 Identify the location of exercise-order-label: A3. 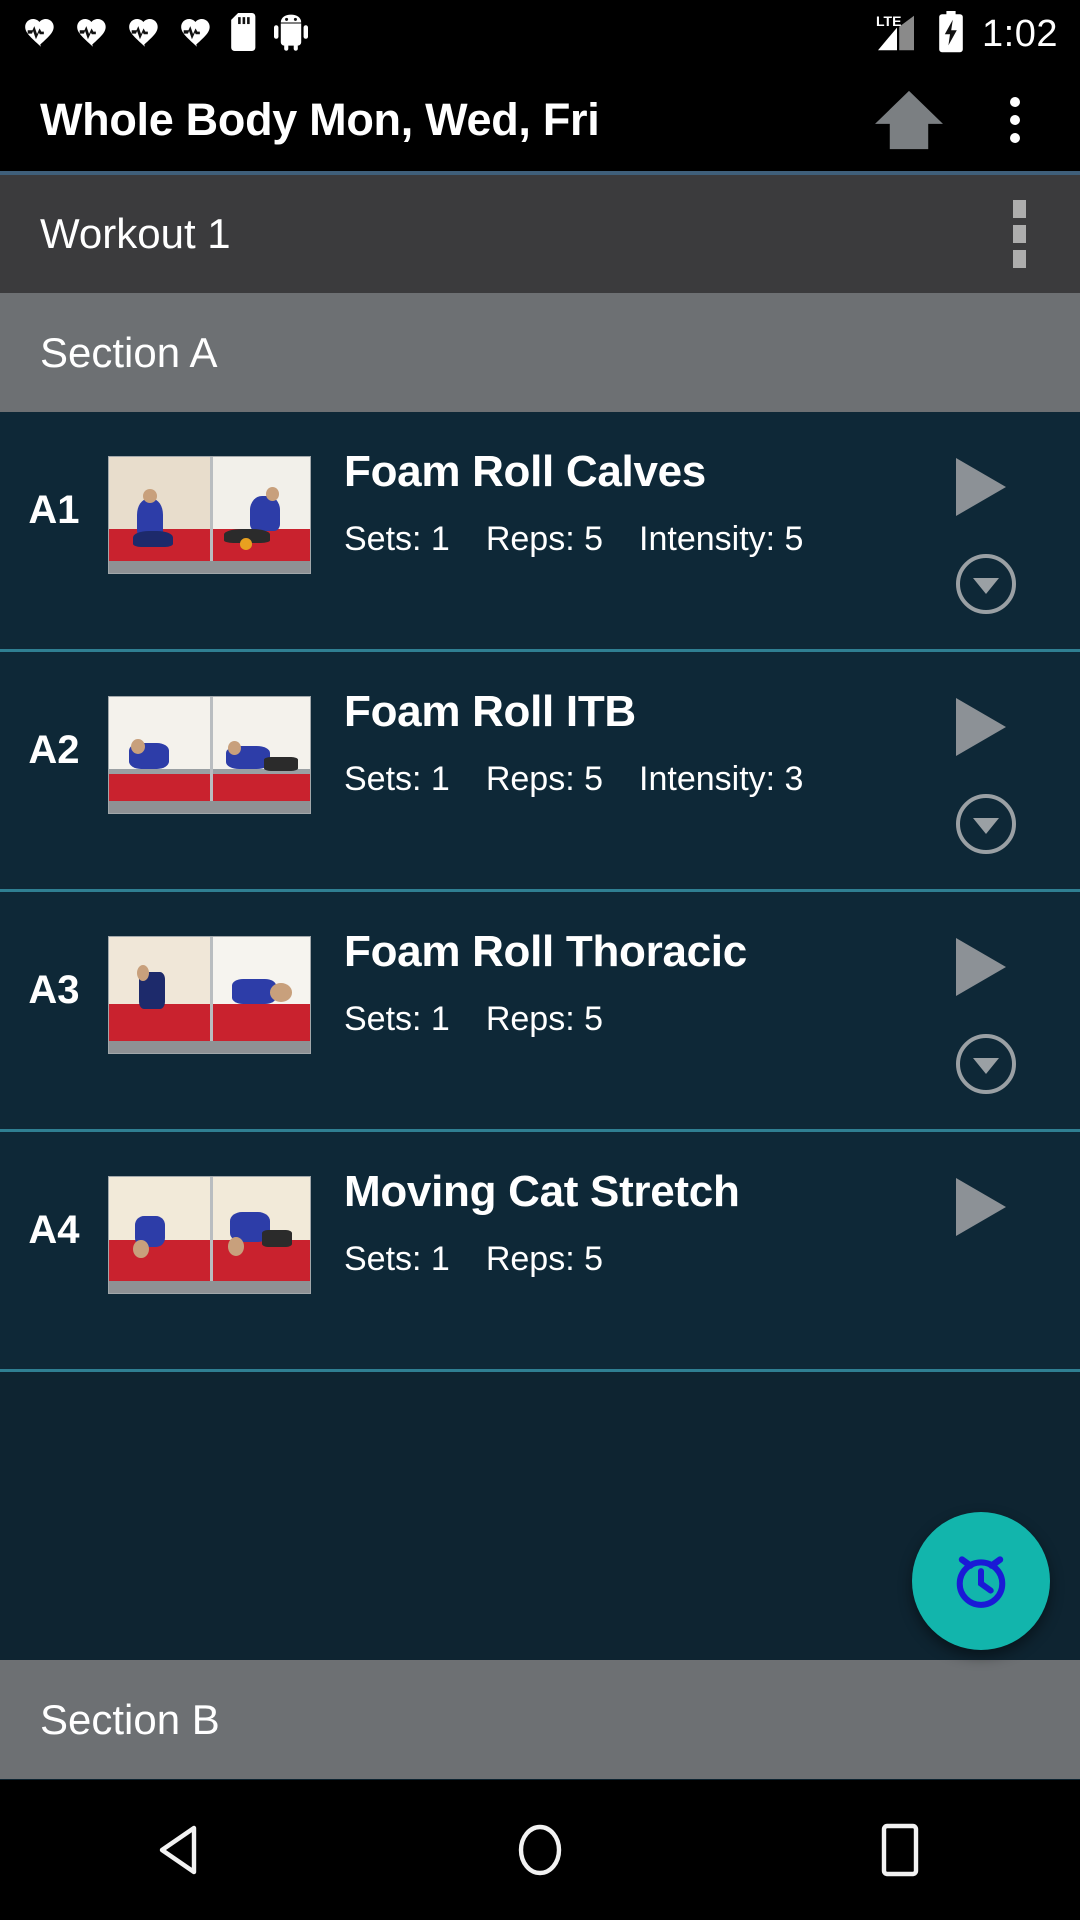
(54, 989).